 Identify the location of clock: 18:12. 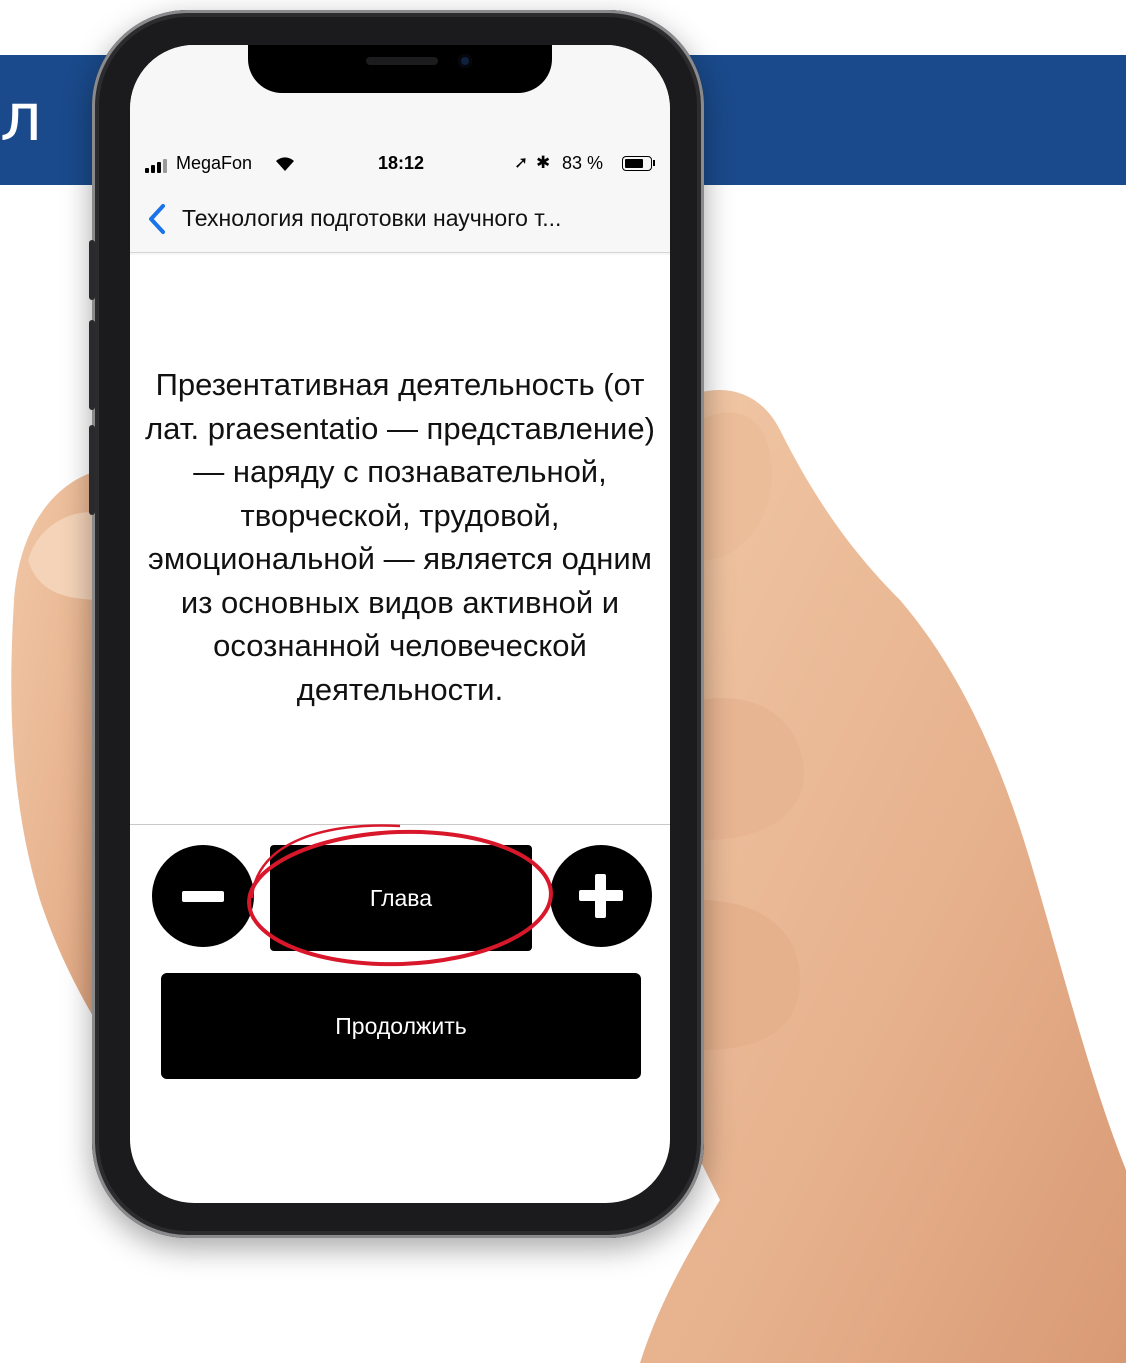
(401, 163).